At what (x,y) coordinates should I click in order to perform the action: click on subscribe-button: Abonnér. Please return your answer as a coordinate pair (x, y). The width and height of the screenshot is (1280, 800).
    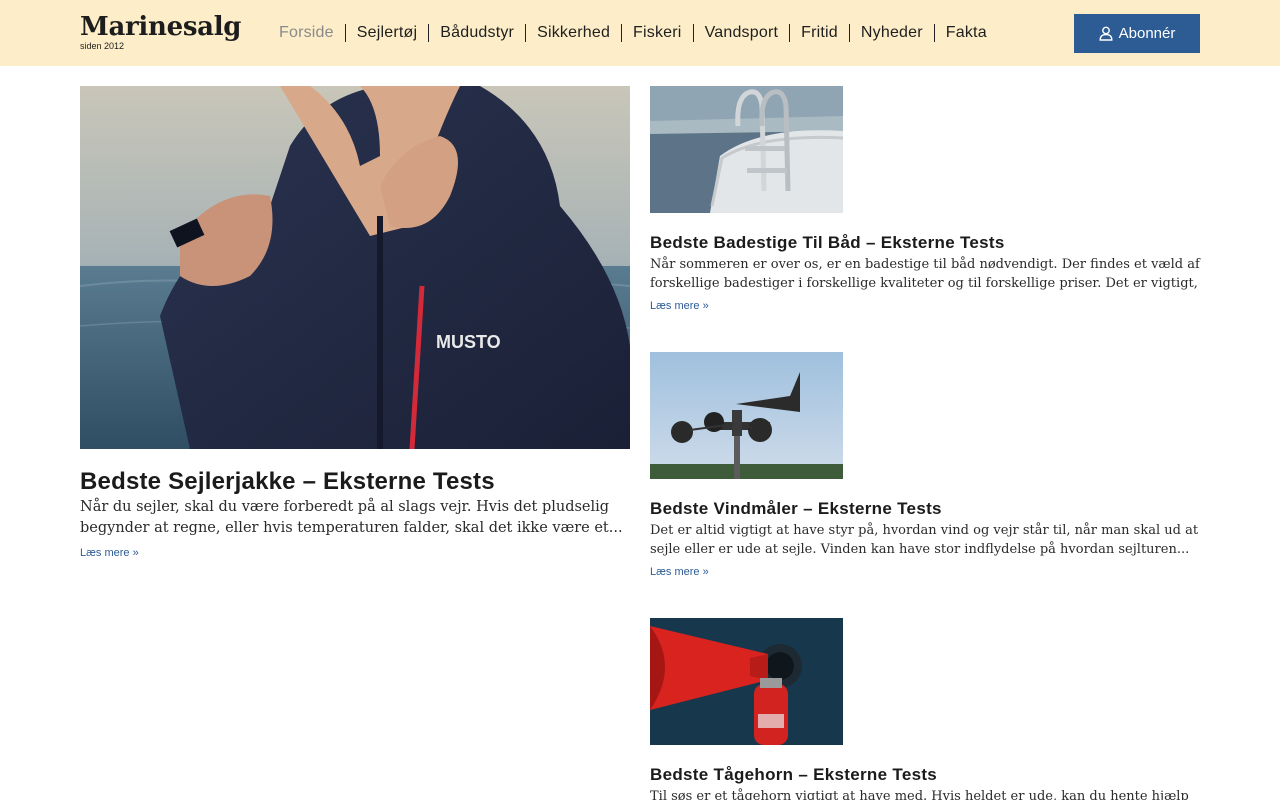
    Looking at the image, I should click on (1137, 33).